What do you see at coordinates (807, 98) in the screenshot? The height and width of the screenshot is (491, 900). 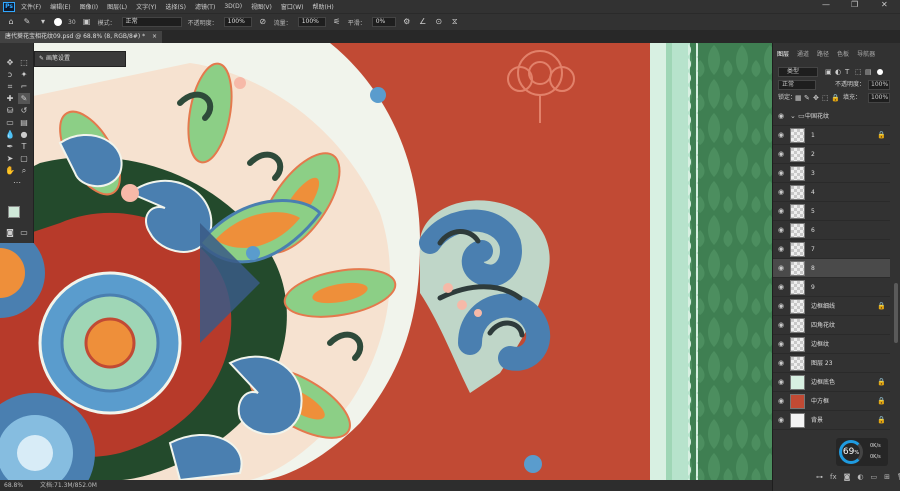 I see `lock-paint-icon: ✎` at bounding box center [807, 98].